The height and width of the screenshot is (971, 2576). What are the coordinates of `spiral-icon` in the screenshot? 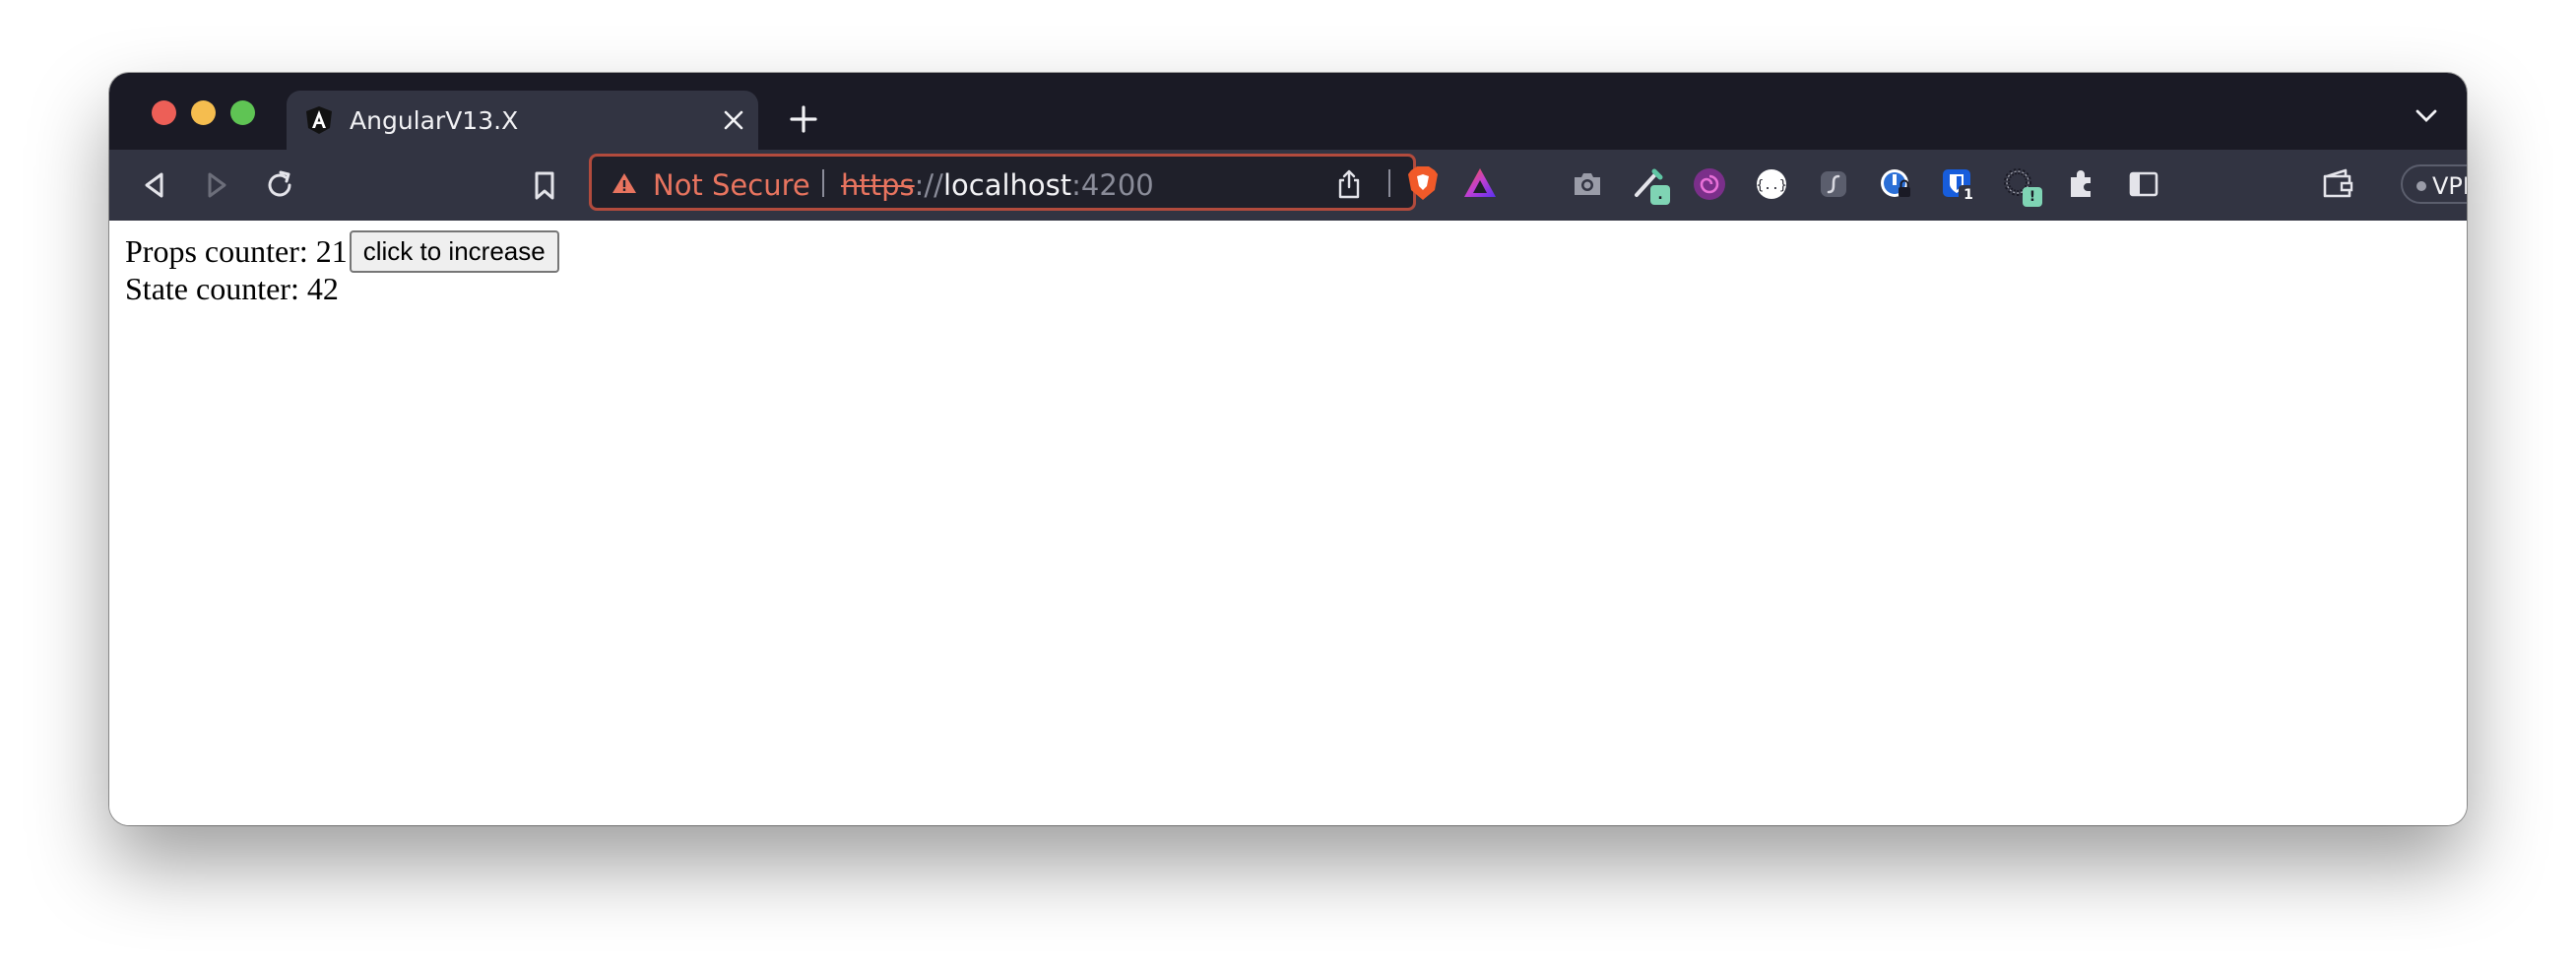 It's located at (1709, 184).